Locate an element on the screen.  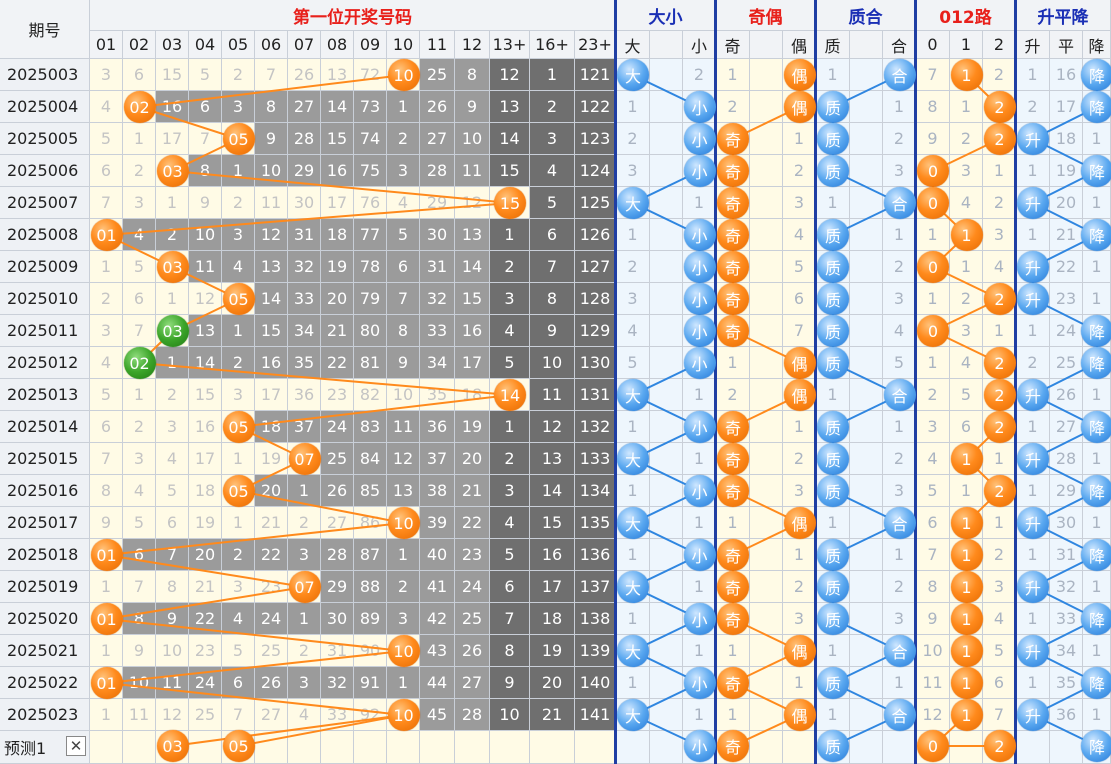
spj-marker-ball: 降 is located at coordinates (1096, 427).